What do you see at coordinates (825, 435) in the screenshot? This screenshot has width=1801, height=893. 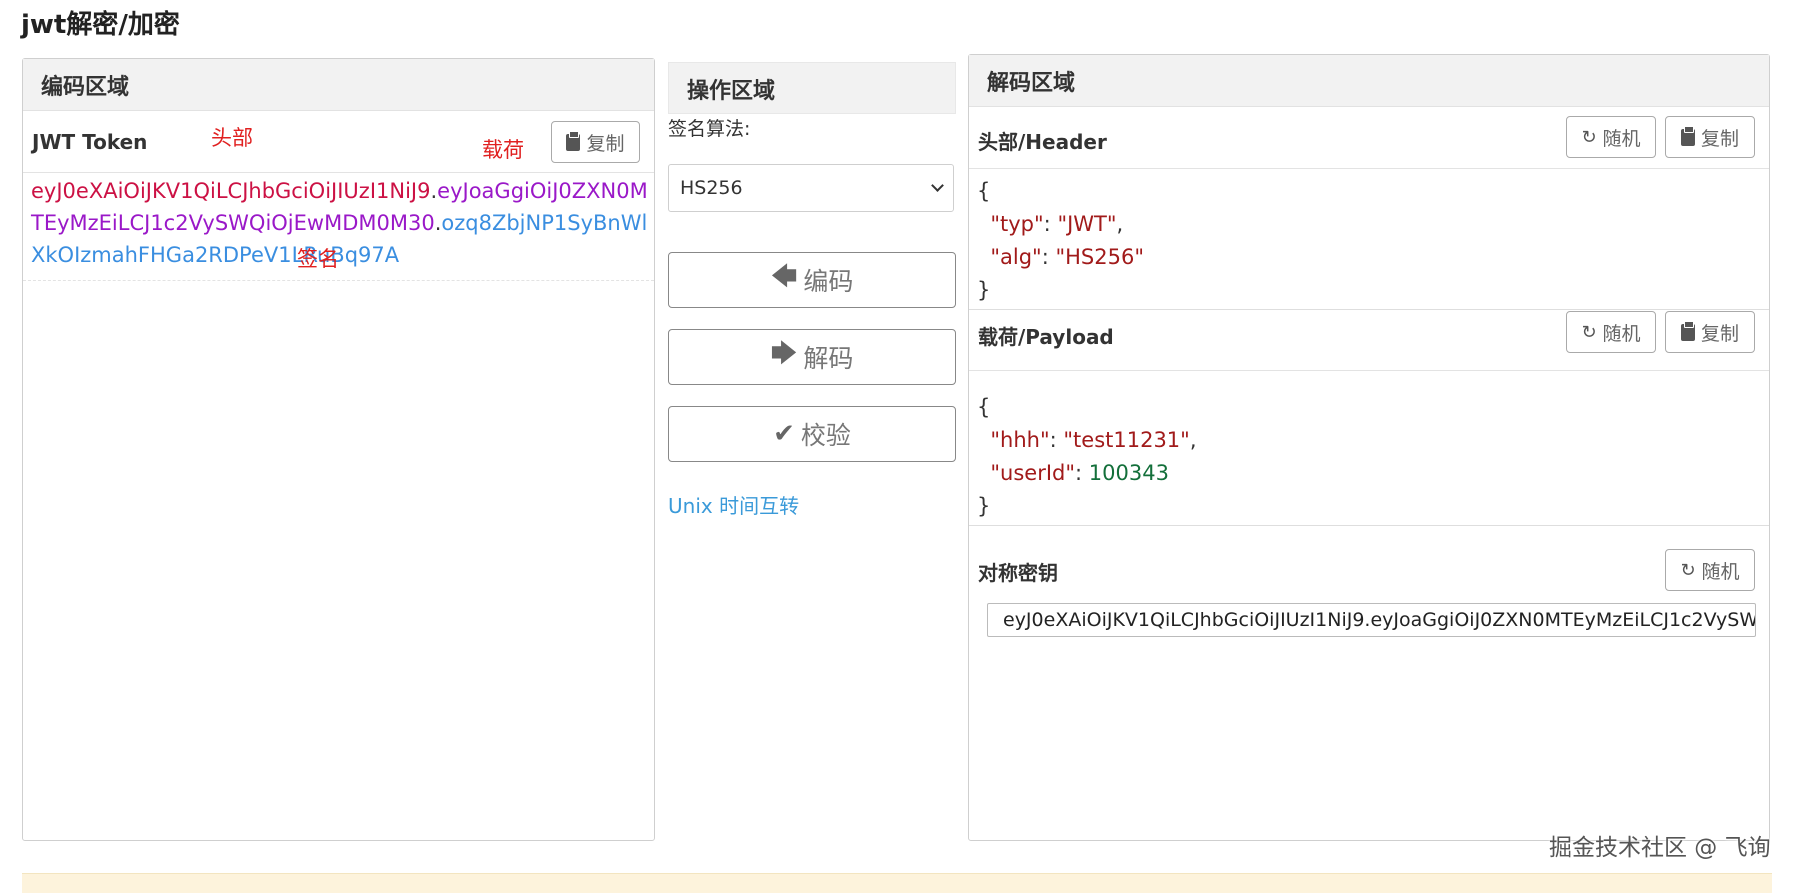 I see `verify-button-label: 校验` at bounding box center [825, 435].